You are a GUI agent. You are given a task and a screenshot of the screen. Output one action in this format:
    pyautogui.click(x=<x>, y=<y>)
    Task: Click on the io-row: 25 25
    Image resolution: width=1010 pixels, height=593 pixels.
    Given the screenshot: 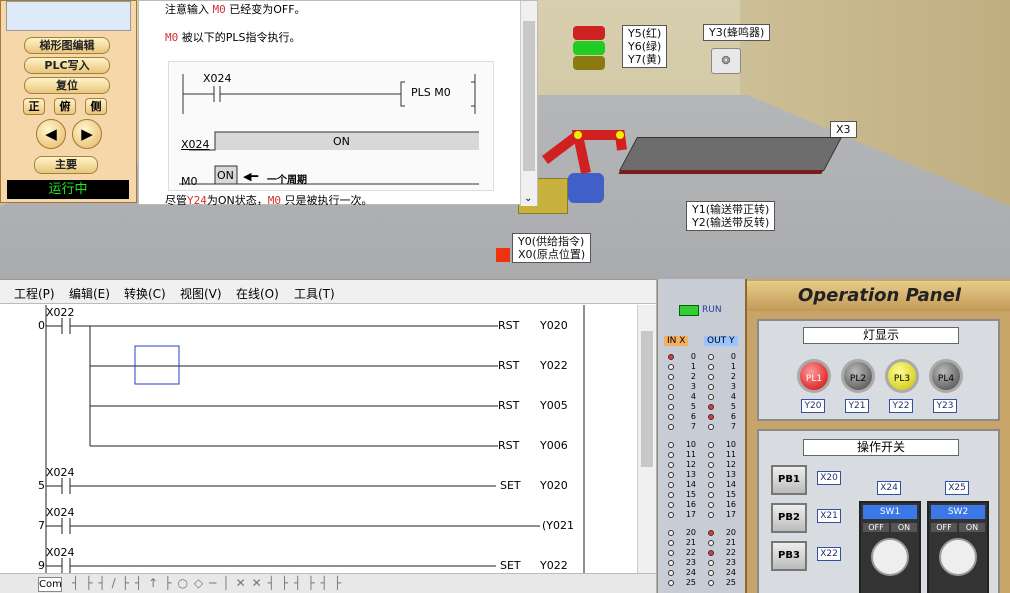 What is the action you would take?
    pyautogui.click(x=702, y=583)
    